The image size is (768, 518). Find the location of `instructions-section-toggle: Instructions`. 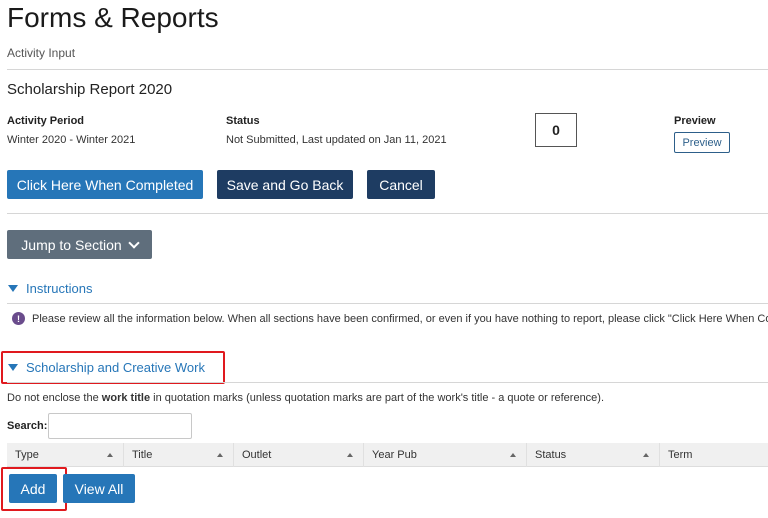

instructions-section-toggle: Instructions is located at coordinates (50, 288).